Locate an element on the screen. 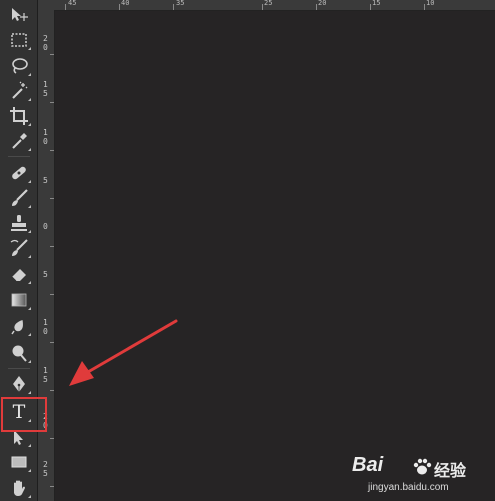 This screenshot has width=495, height=501. blur-tool-button is located at coordinates (19, 326).